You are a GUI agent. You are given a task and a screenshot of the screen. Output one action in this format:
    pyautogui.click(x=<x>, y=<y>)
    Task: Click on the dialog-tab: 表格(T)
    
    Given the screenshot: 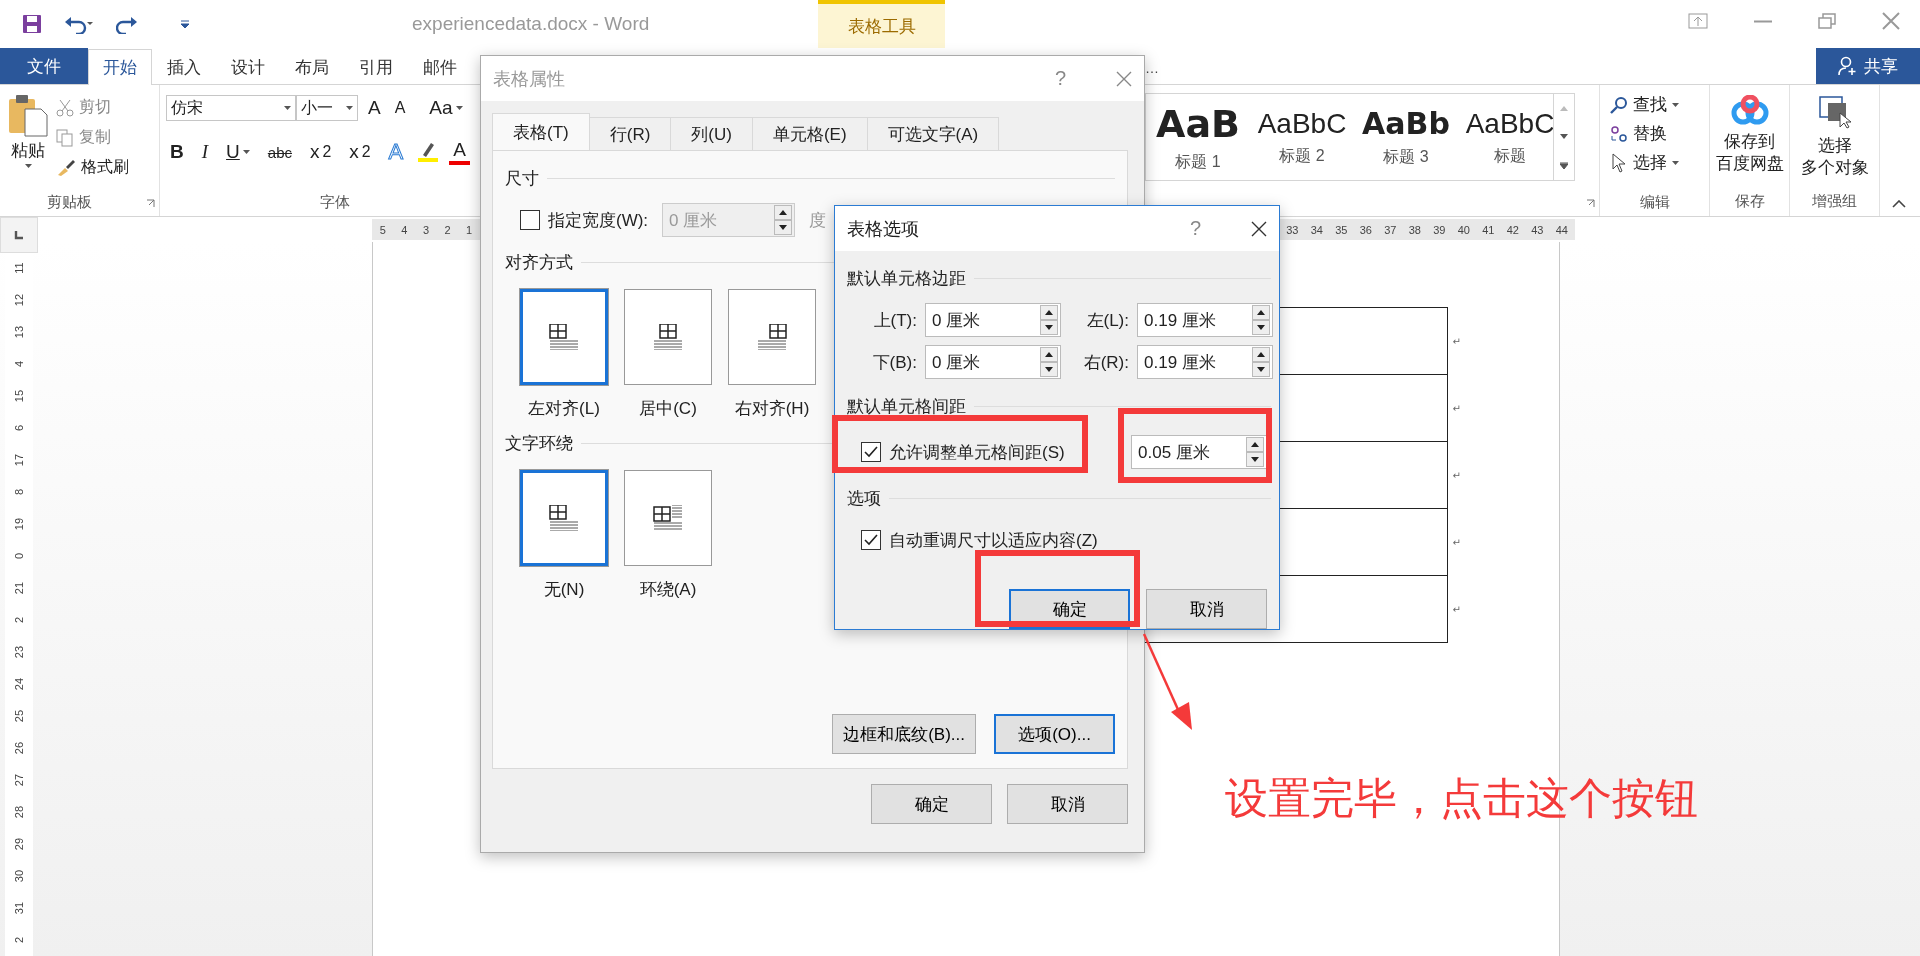 What is the action you would take?
    pyautogui.click(x=541, y=131)
    